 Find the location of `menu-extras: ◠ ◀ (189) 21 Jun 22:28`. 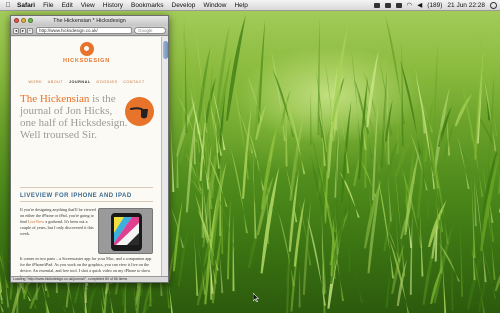

menu-extras: ◠ ◀ (189) 21 Jun 22:28 is located at coordinates (433, 5).